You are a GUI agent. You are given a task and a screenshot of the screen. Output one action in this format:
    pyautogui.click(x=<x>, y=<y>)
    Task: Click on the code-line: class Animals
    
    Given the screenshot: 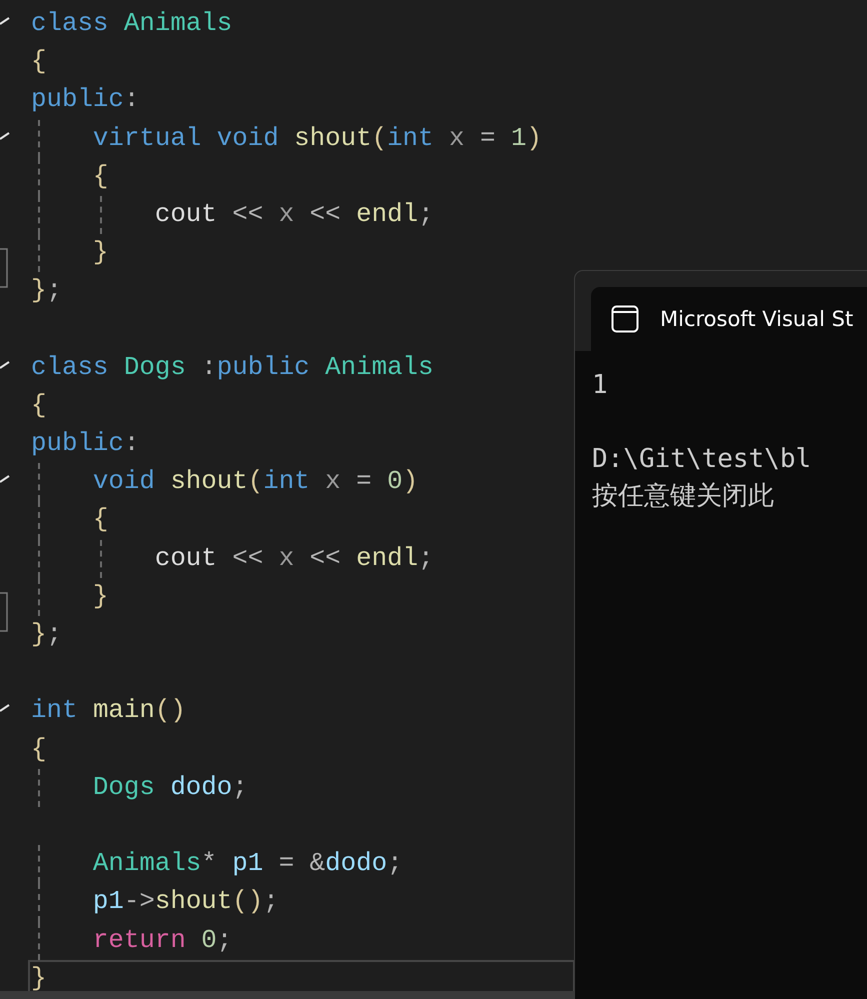 What is the action you would take?
    pyautogui.click(x=131, y=24)
    